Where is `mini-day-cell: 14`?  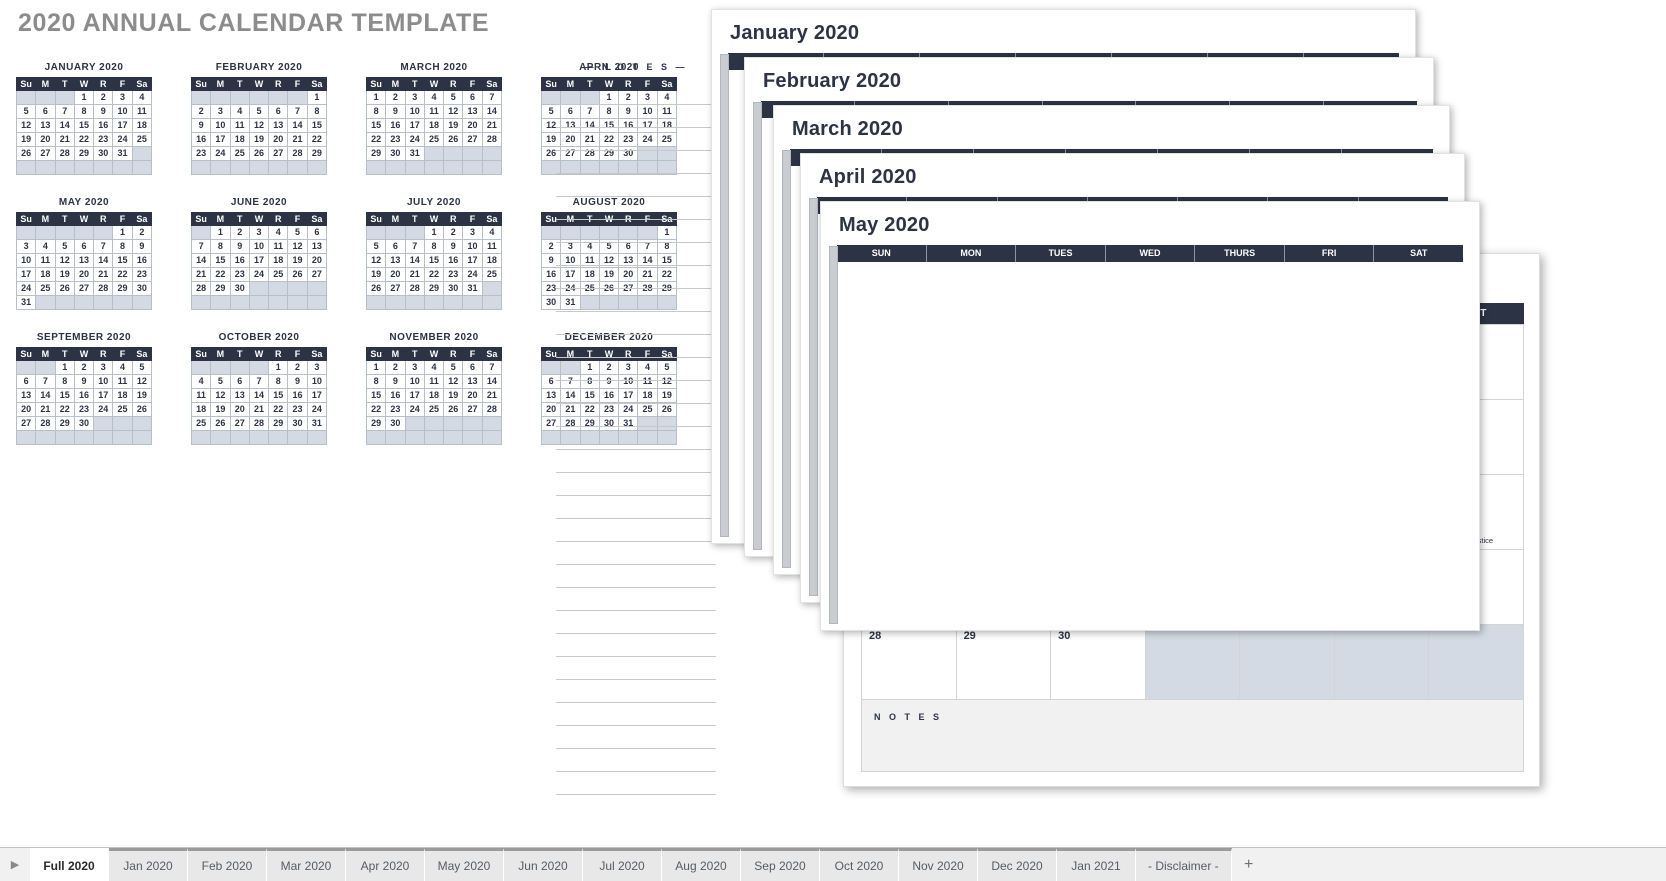
mini-day-cell: 14 is located at coordinates (201, 260).